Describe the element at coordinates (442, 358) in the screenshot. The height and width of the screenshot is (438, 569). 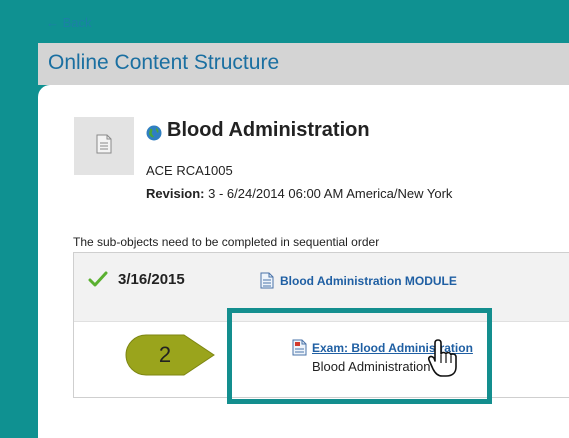
I see `hand-cursor-icon` at that location.